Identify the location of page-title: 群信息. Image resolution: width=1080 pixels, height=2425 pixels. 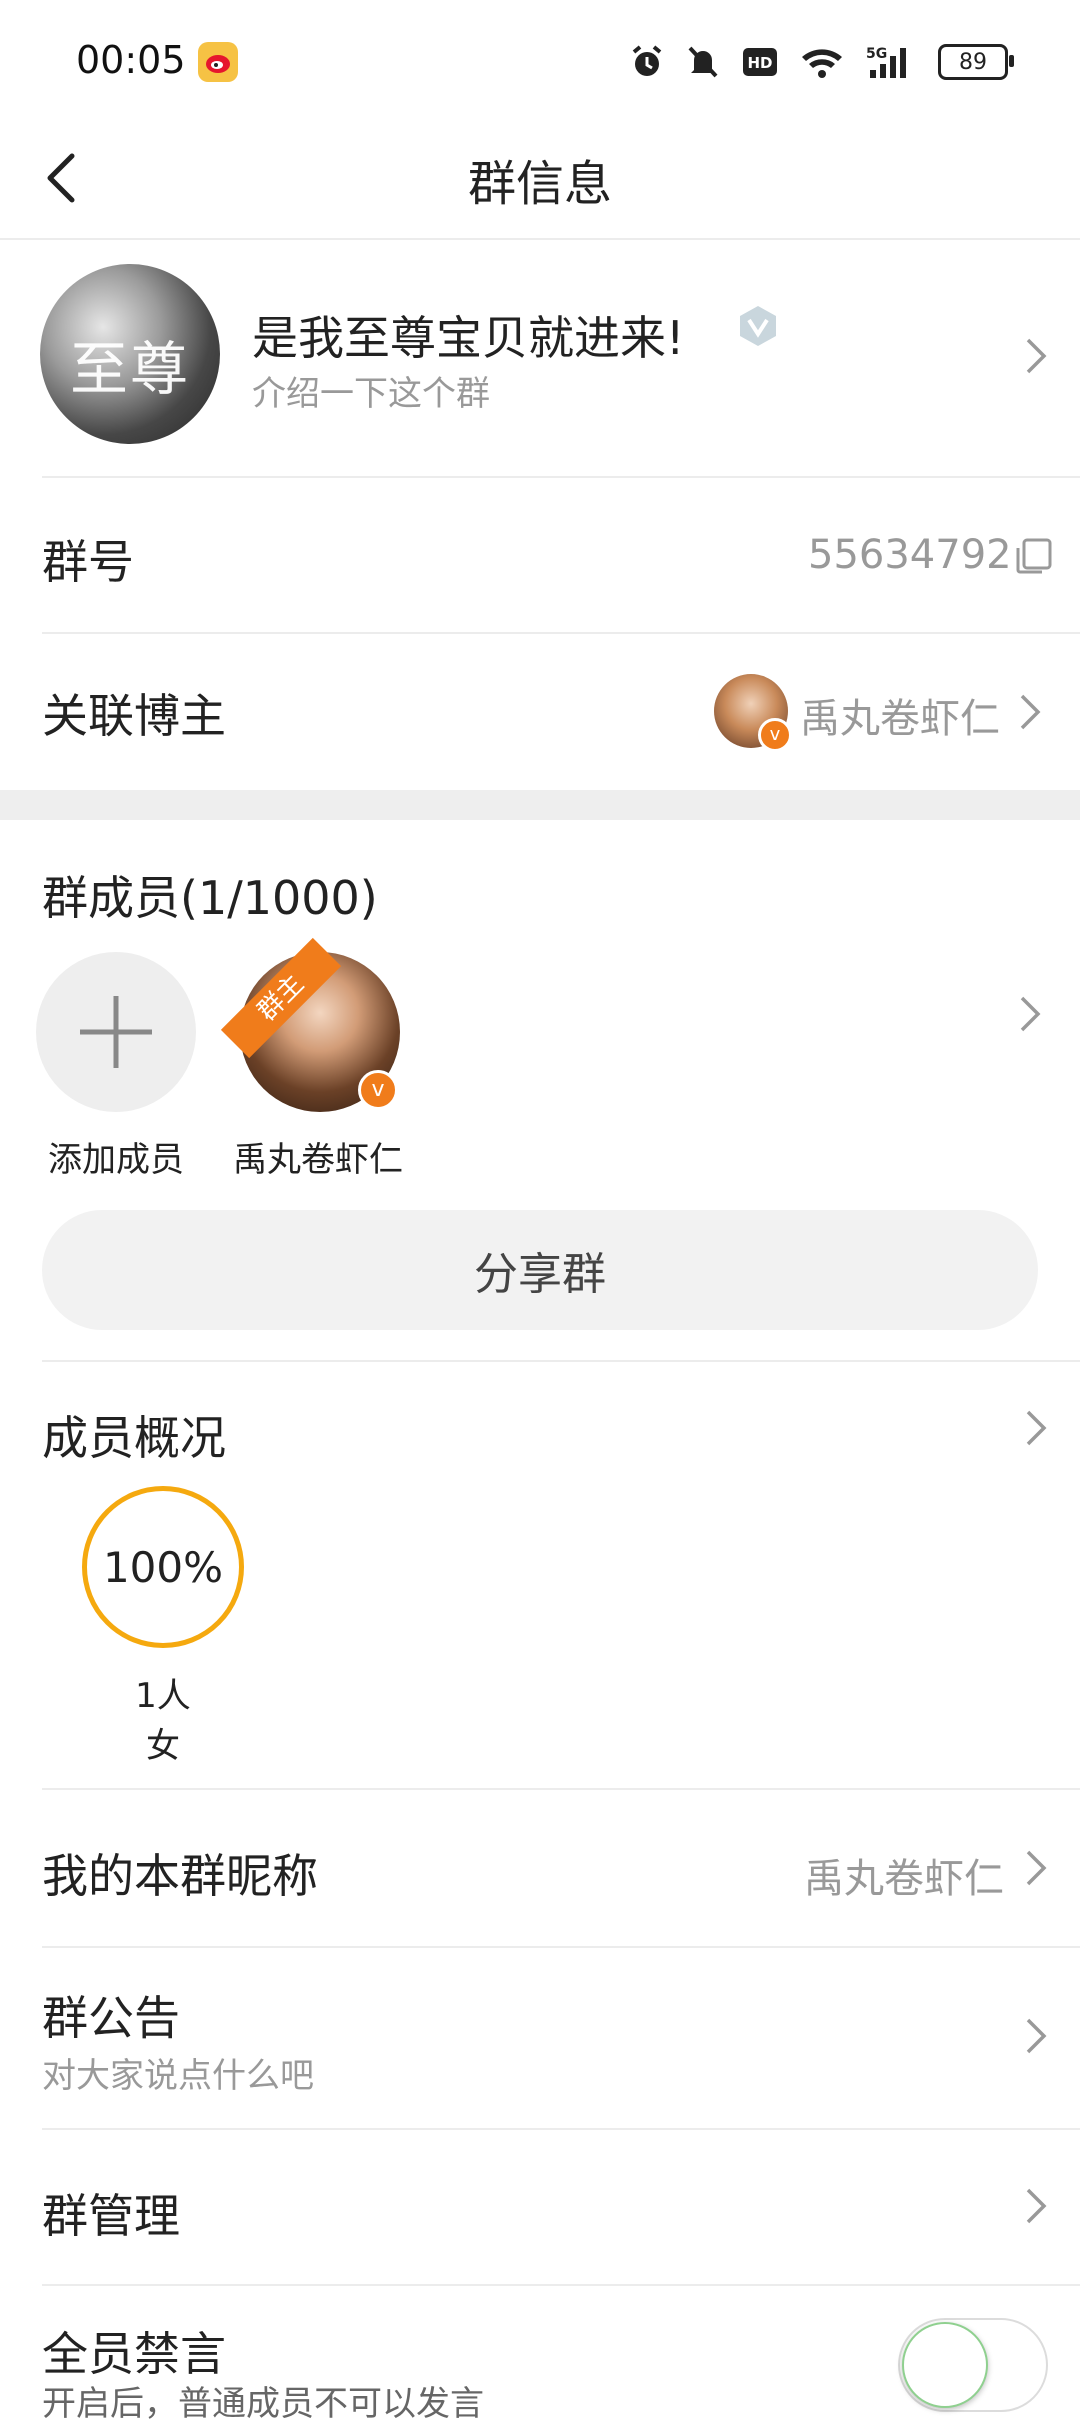
(539, 184).